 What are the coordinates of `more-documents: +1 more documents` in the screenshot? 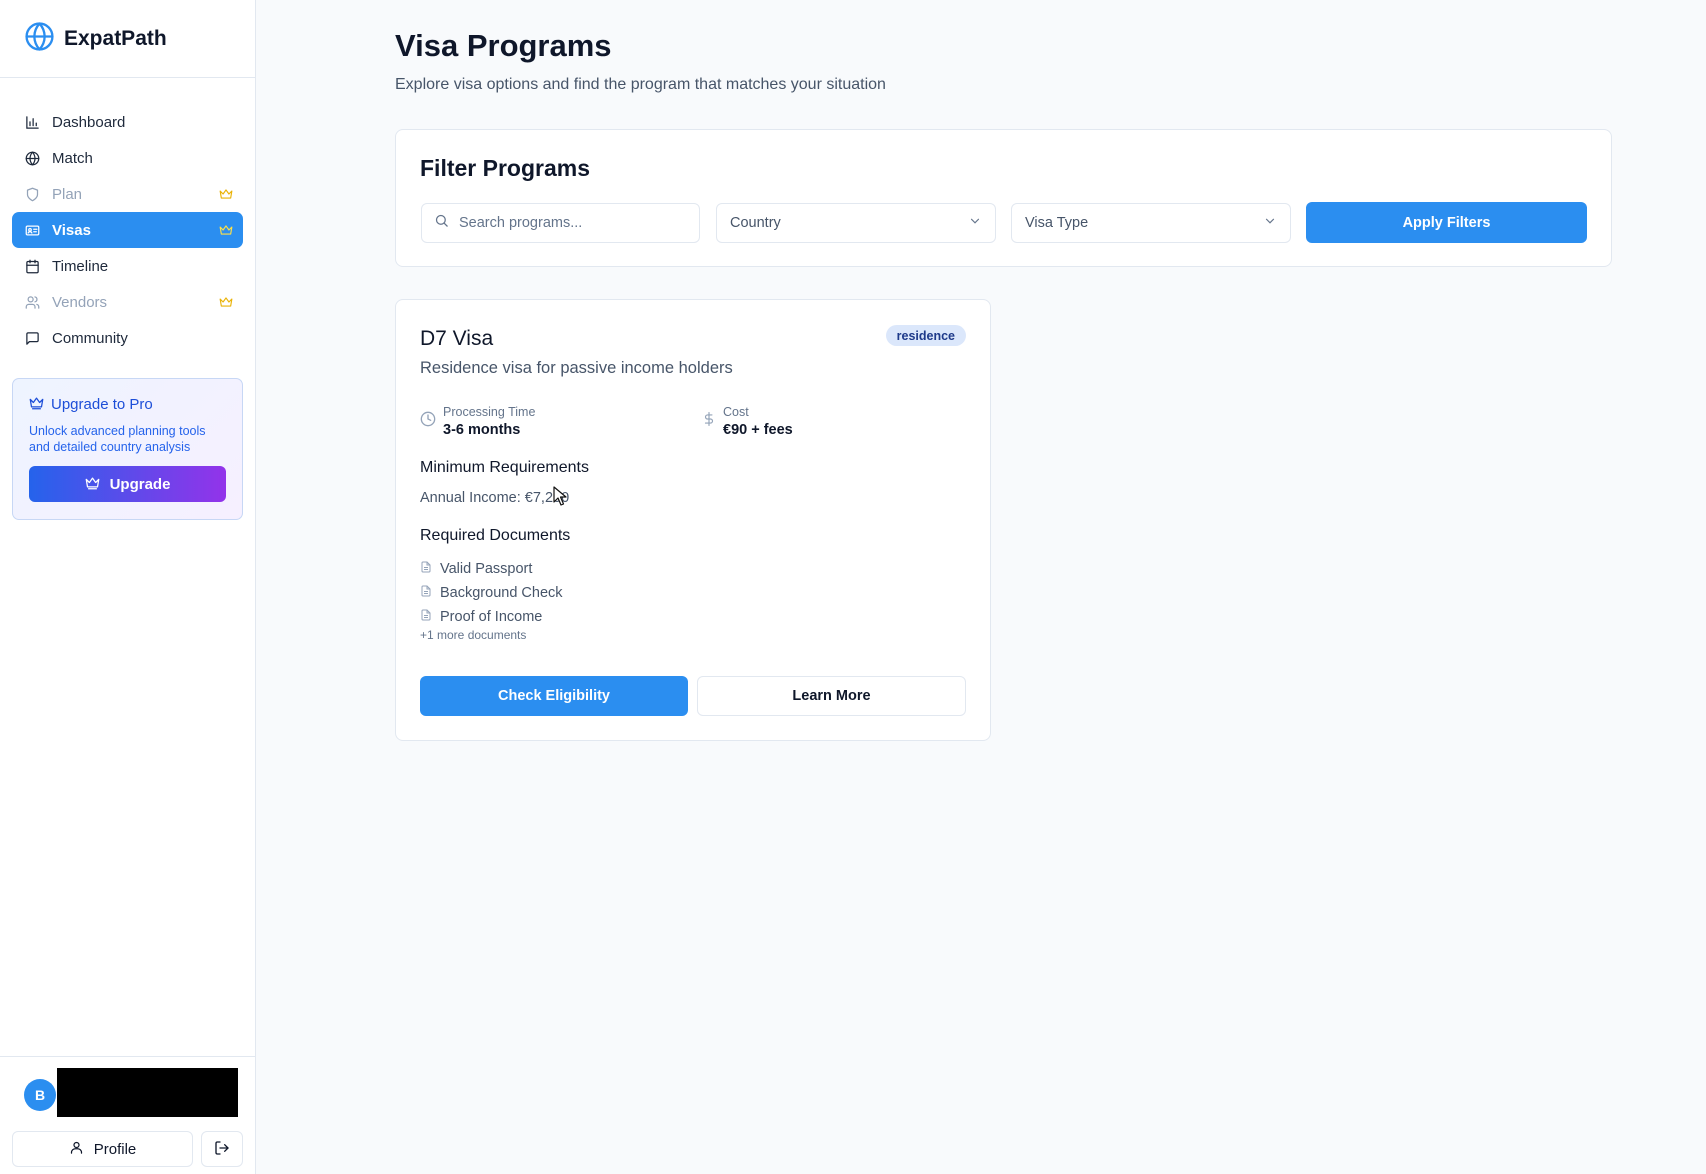 It's located at (473, 635).